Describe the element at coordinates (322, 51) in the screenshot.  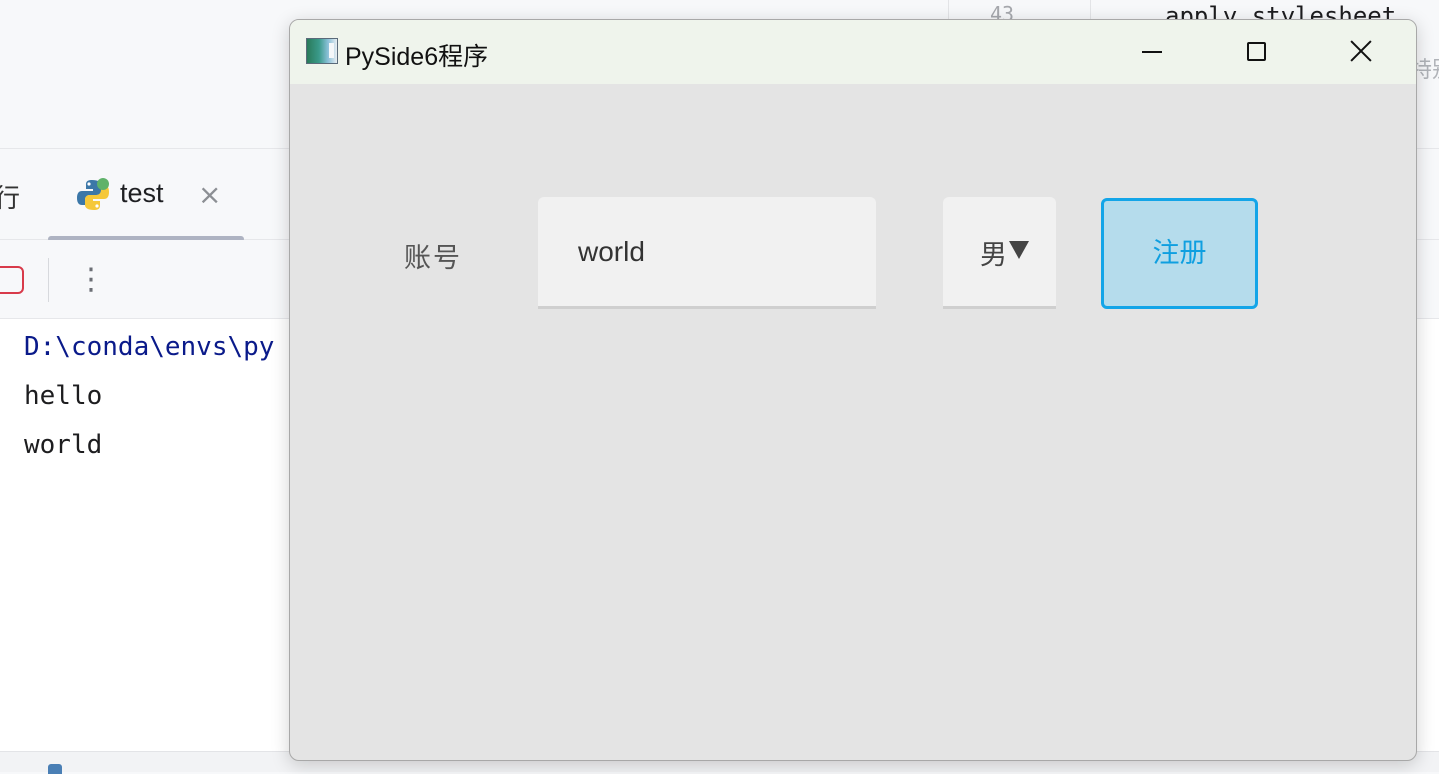
I see `app-icon` at that location.